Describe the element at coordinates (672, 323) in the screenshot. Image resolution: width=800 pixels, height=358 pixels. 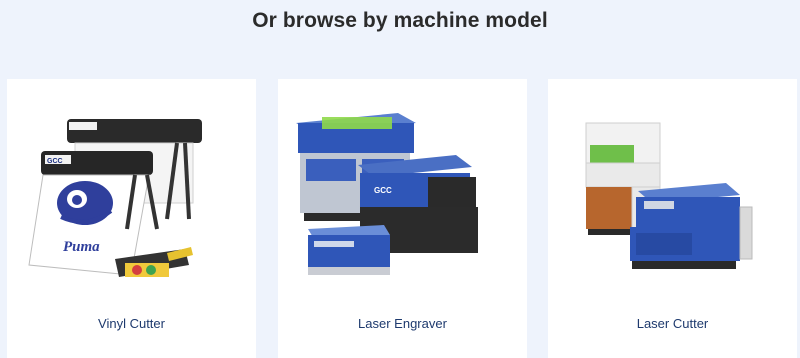
I see `card-label: Laser Cutter` at that location.